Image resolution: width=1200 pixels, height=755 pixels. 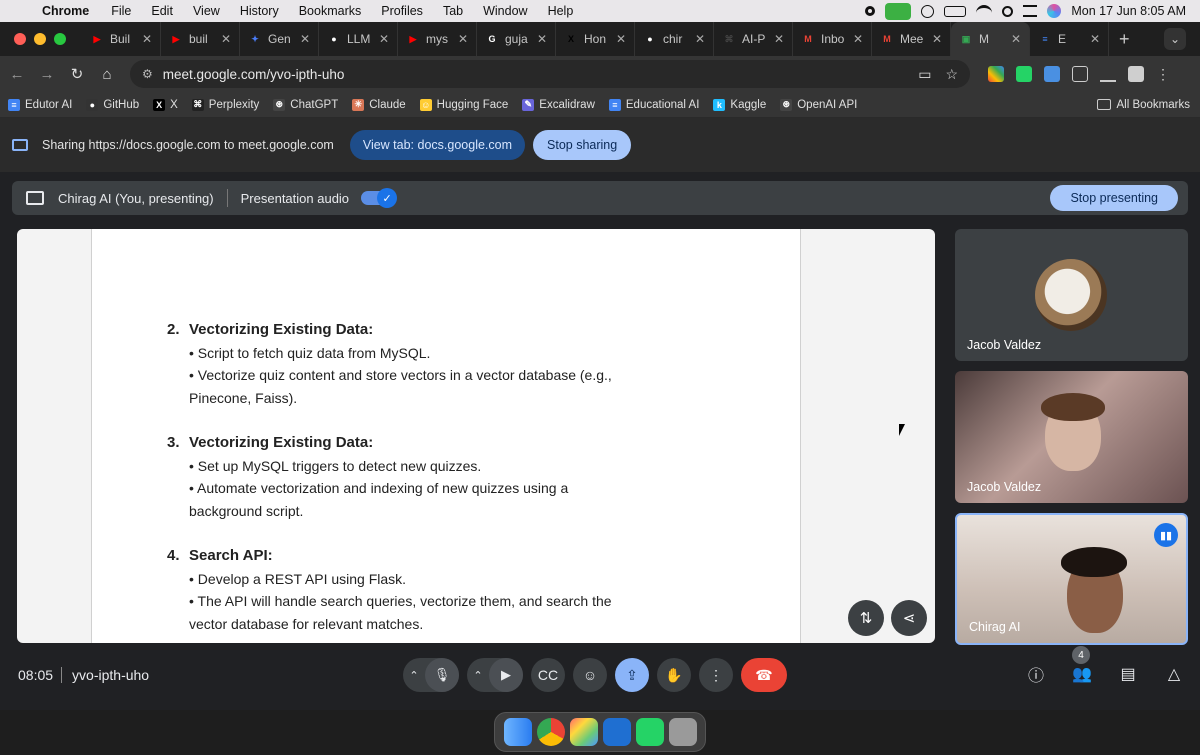 What do you see at coordinates (832, 39) in the screenshot?
I see `tab: M Inbo ✕` at bounding box center [832, 39].